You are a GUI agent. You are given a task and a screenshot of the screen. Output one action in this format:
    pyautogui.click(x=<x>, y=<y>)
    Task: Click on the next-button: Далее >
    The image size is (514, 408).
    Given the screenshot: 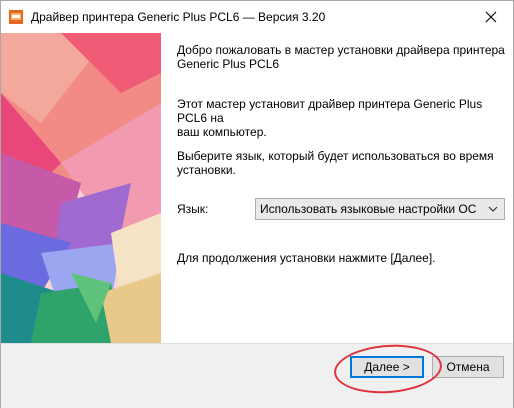 What is the action you would take?
    pyautogui.click(x=387, y=367)
    